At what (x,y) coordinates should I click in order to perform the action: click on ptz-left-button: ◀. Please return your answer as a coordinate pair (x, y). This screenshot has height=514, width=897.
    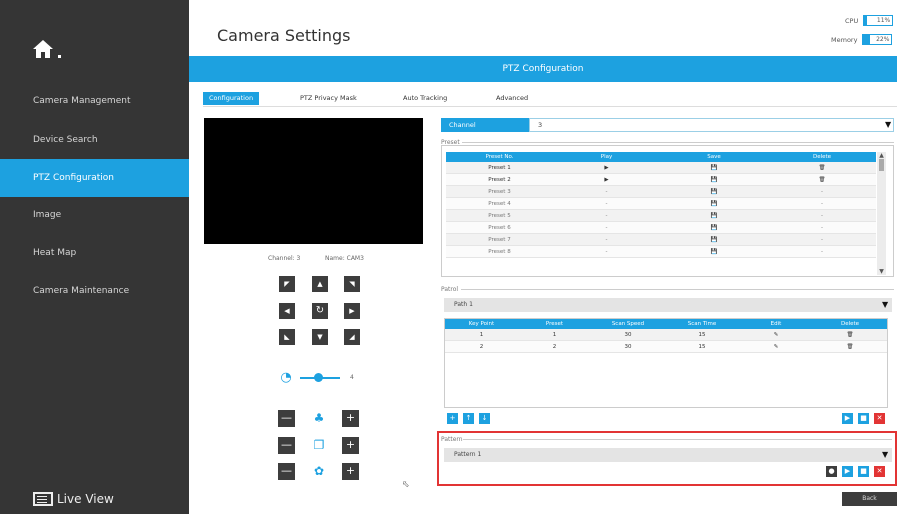
    Looking at the image, I should click on (287, 311).